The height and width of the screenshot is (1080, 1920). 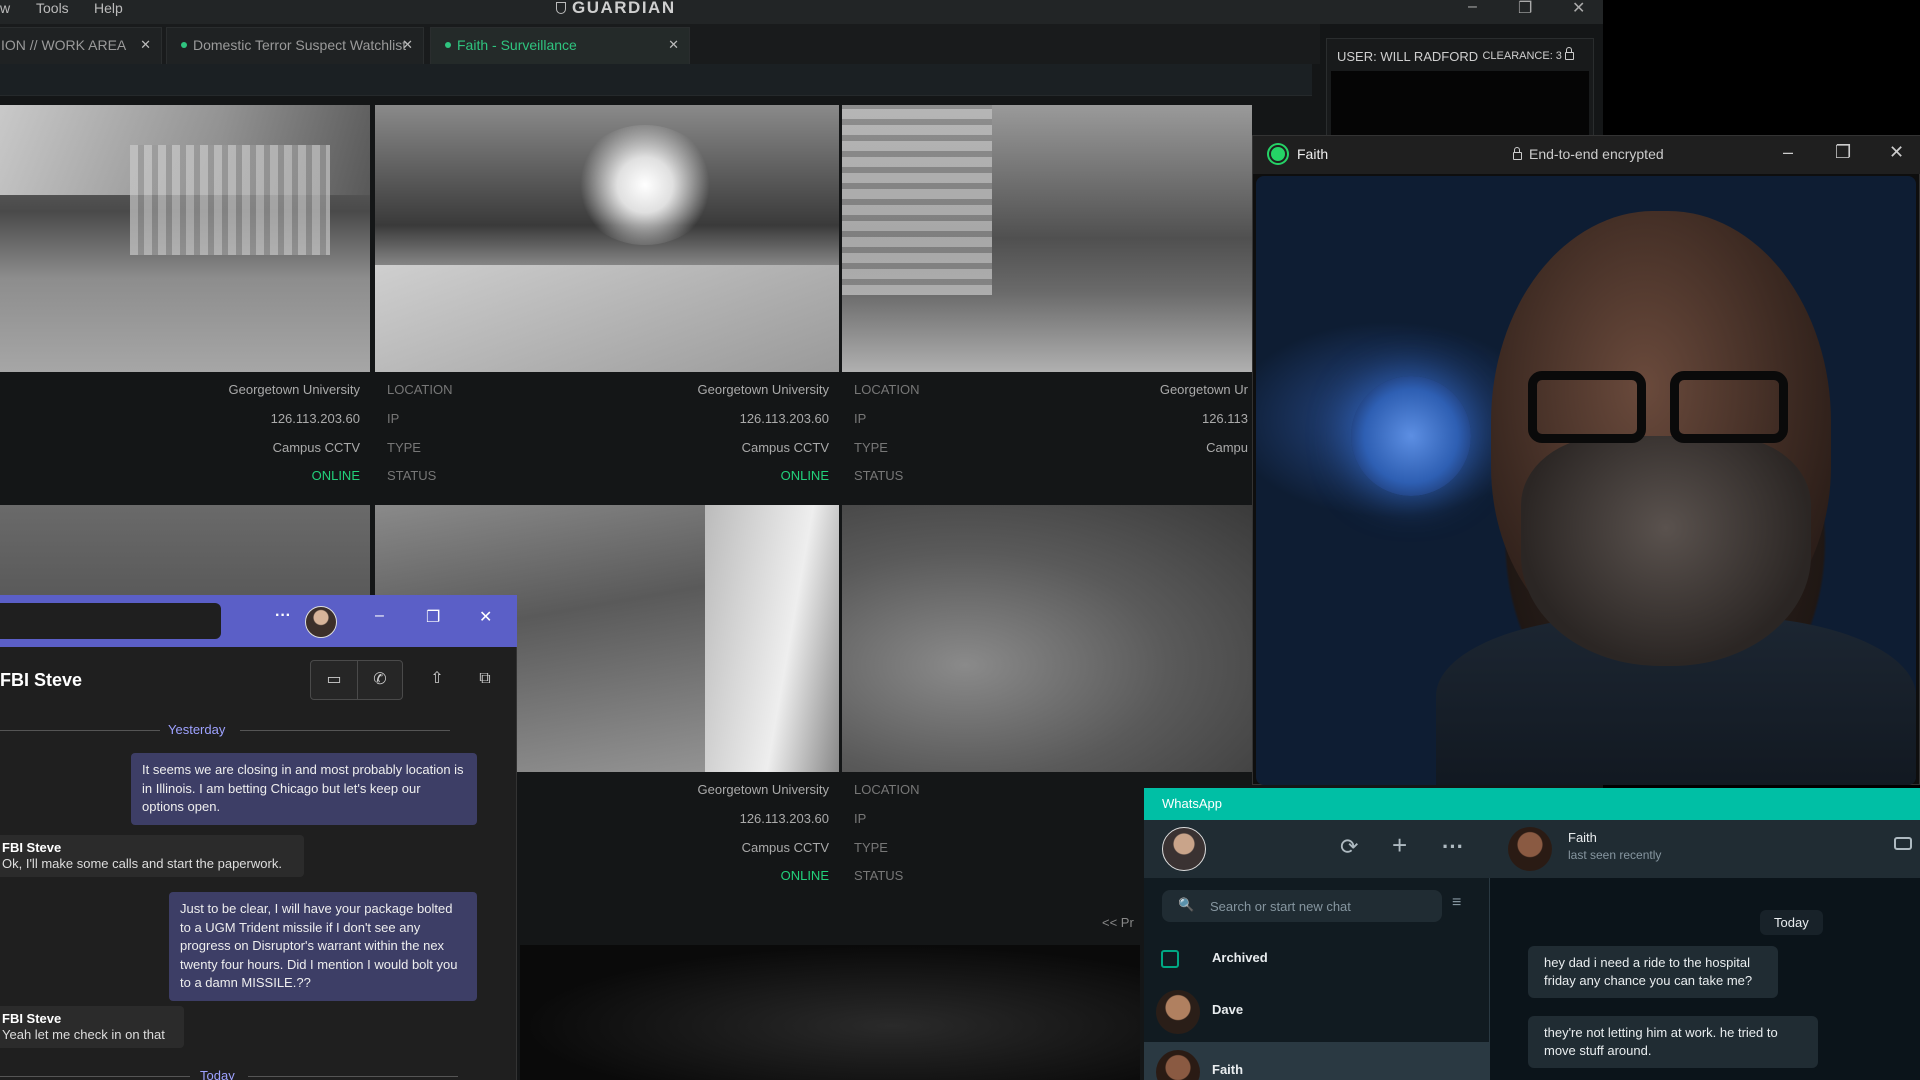 What do you see at coordinates (1517, 153) in the screenshot?
I see `lock-icon` at bounding box center [1517, 153].